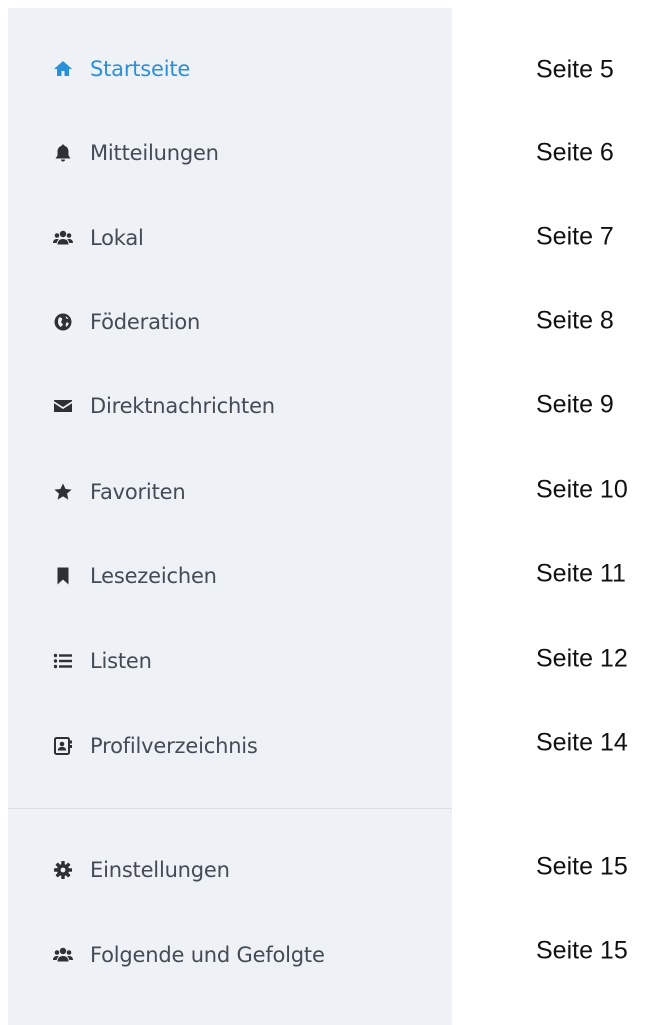 This screenshot has width=656, height=1025. What do you see at coordinates (582, 489) in the screenshot?
I see `page-reference: Seite 10` at bounding box center [582, 489].